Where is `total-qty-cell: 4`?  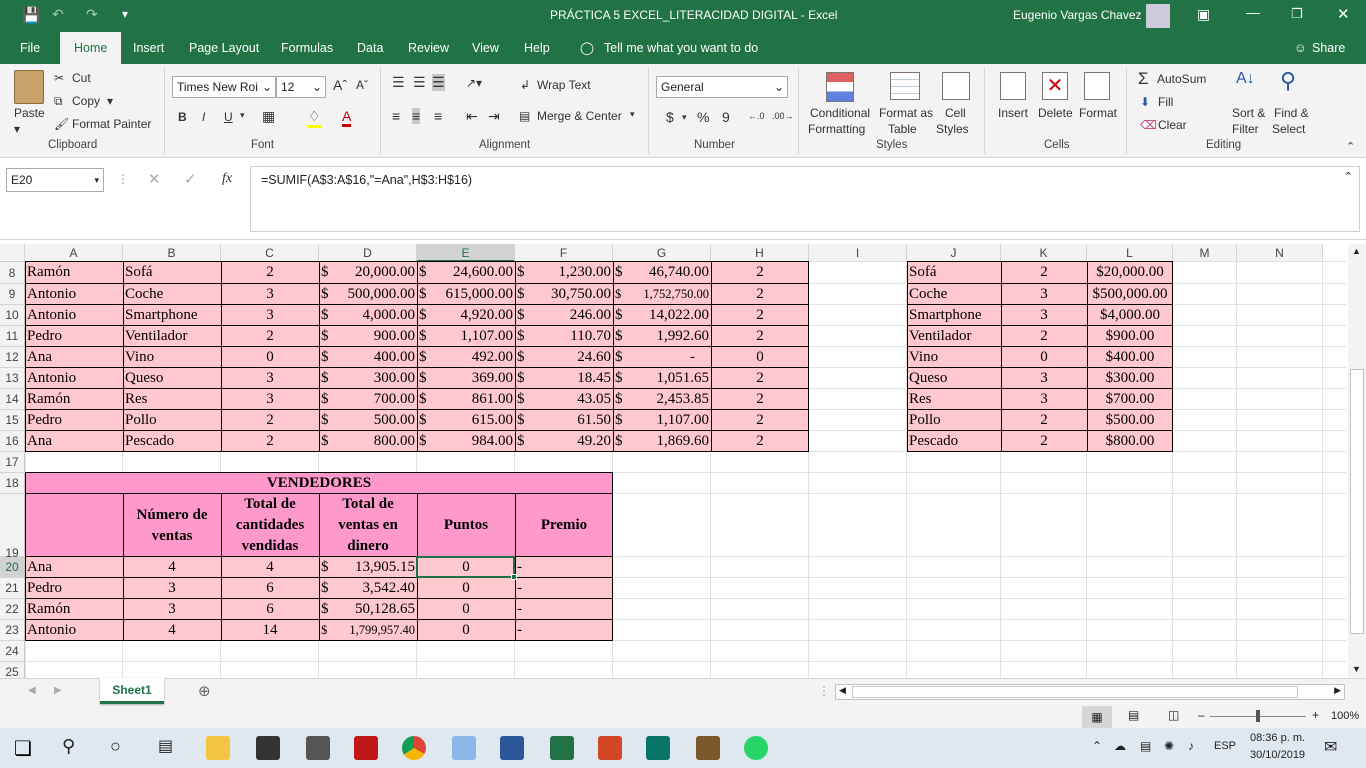
total-qty-cell: 4 is located at coordinates (270, 567).